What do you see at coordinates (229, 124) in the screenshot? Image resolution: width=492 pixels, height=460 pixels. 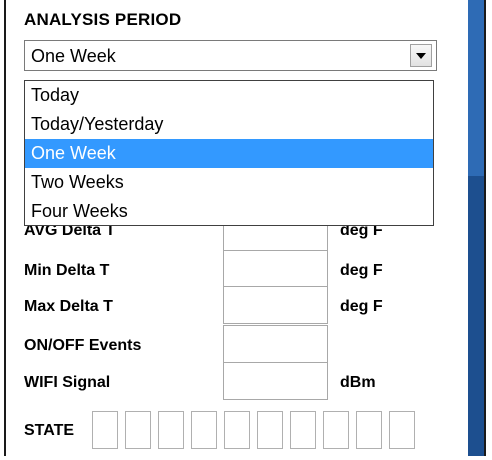 I see `option-today-yesterday: Today/Yesterday` at bounding box center [229, 124].